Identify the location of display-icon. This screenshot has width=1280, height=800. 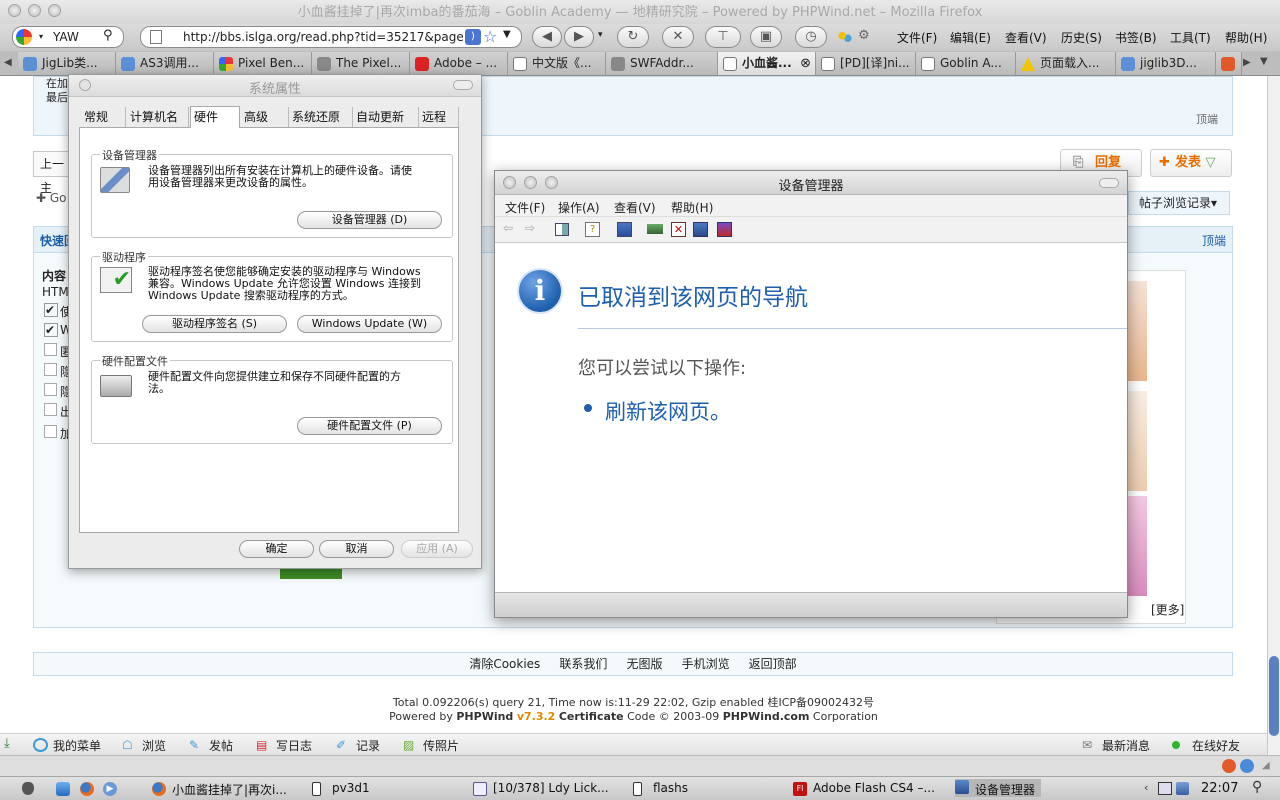
(1165, 788).